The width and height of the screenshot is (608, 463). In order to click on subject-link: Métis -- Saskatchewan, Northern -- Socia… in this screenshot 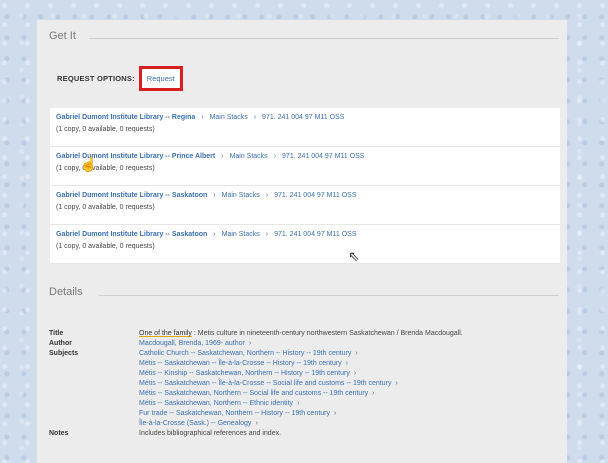, I will do `click(253, 393)`.